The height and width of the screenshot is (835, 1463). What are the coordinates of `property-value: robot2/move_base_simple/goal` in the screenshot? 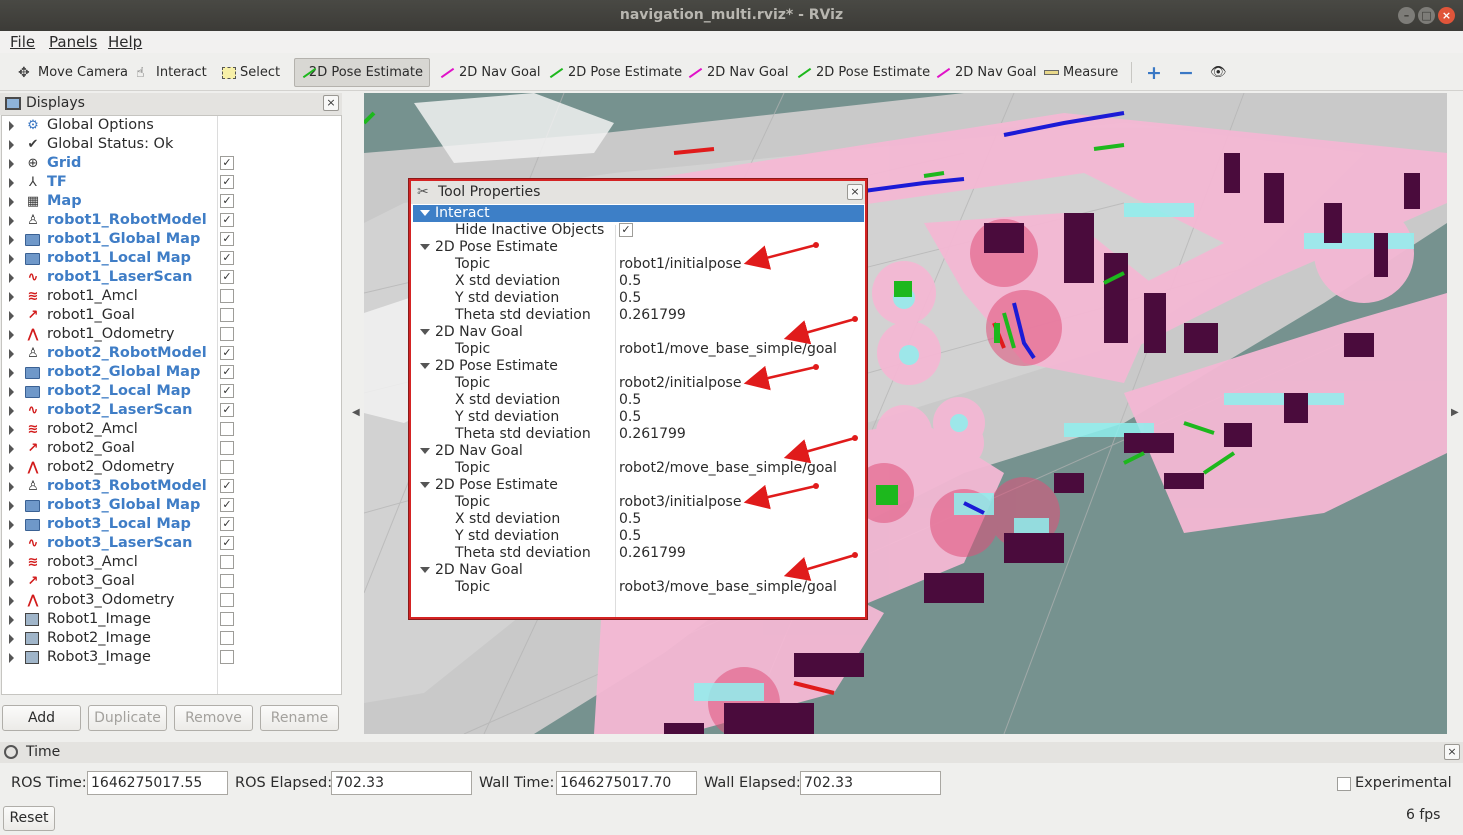 It's located at (728, 468).